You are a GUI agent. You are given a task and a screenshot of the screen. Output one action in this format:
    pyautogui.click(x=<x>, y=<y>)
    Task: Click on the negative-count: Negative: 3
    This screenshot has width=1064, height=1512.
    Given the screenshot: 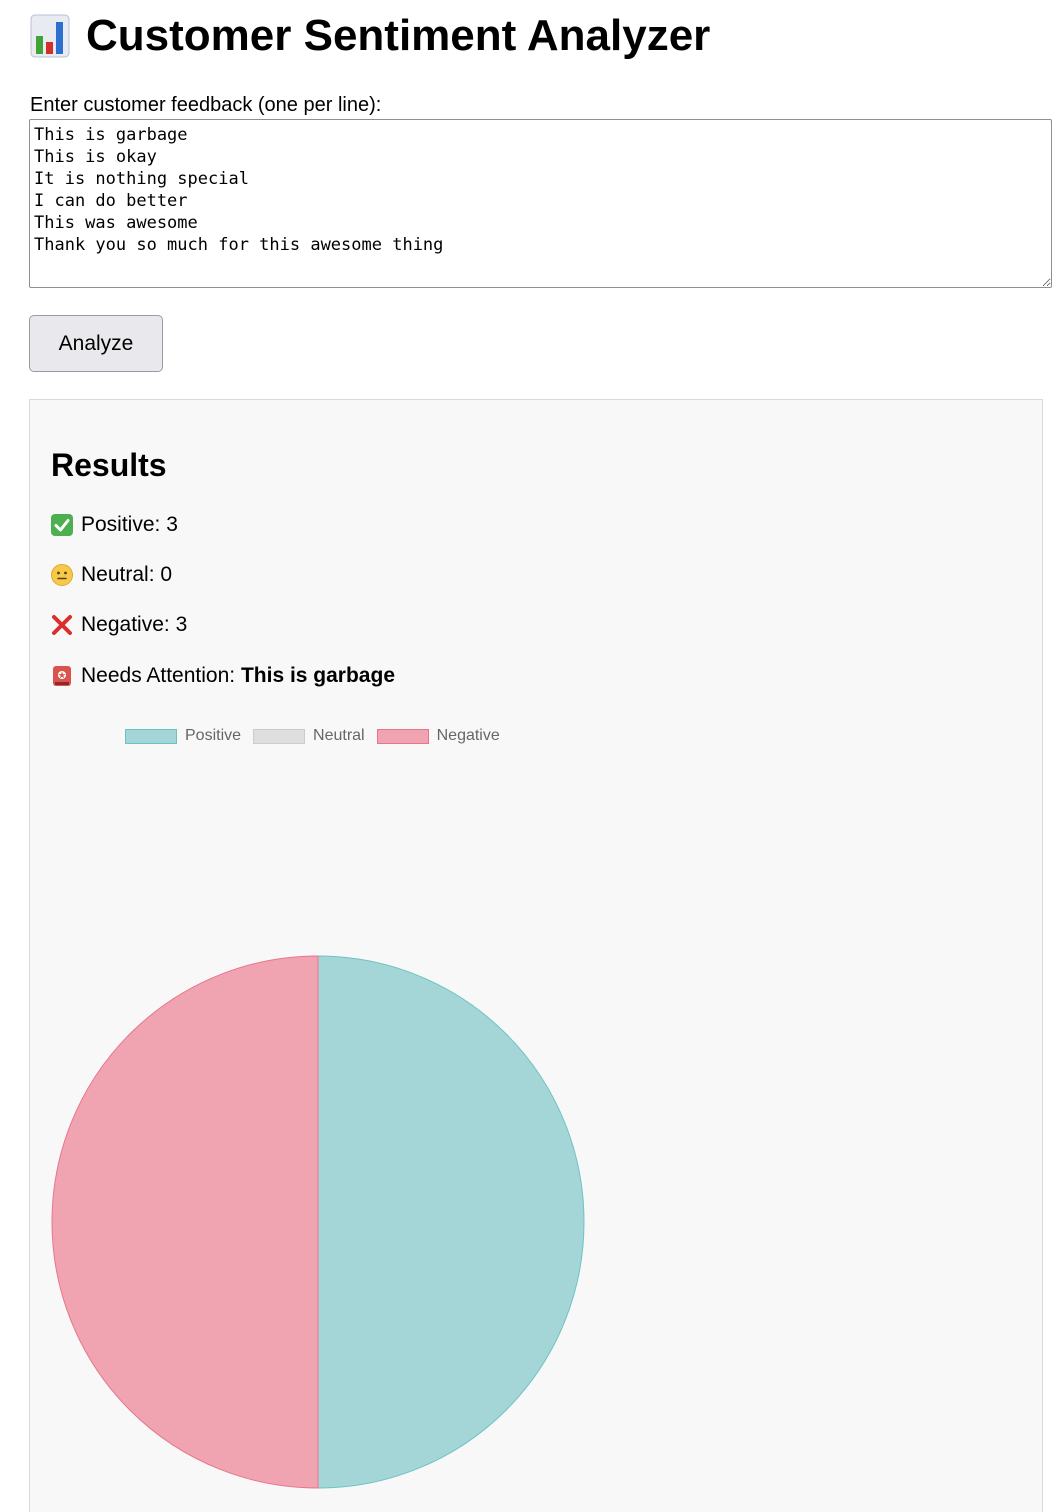 What is the action you would take?
    pyautogui.click(x=118, y=625)
    